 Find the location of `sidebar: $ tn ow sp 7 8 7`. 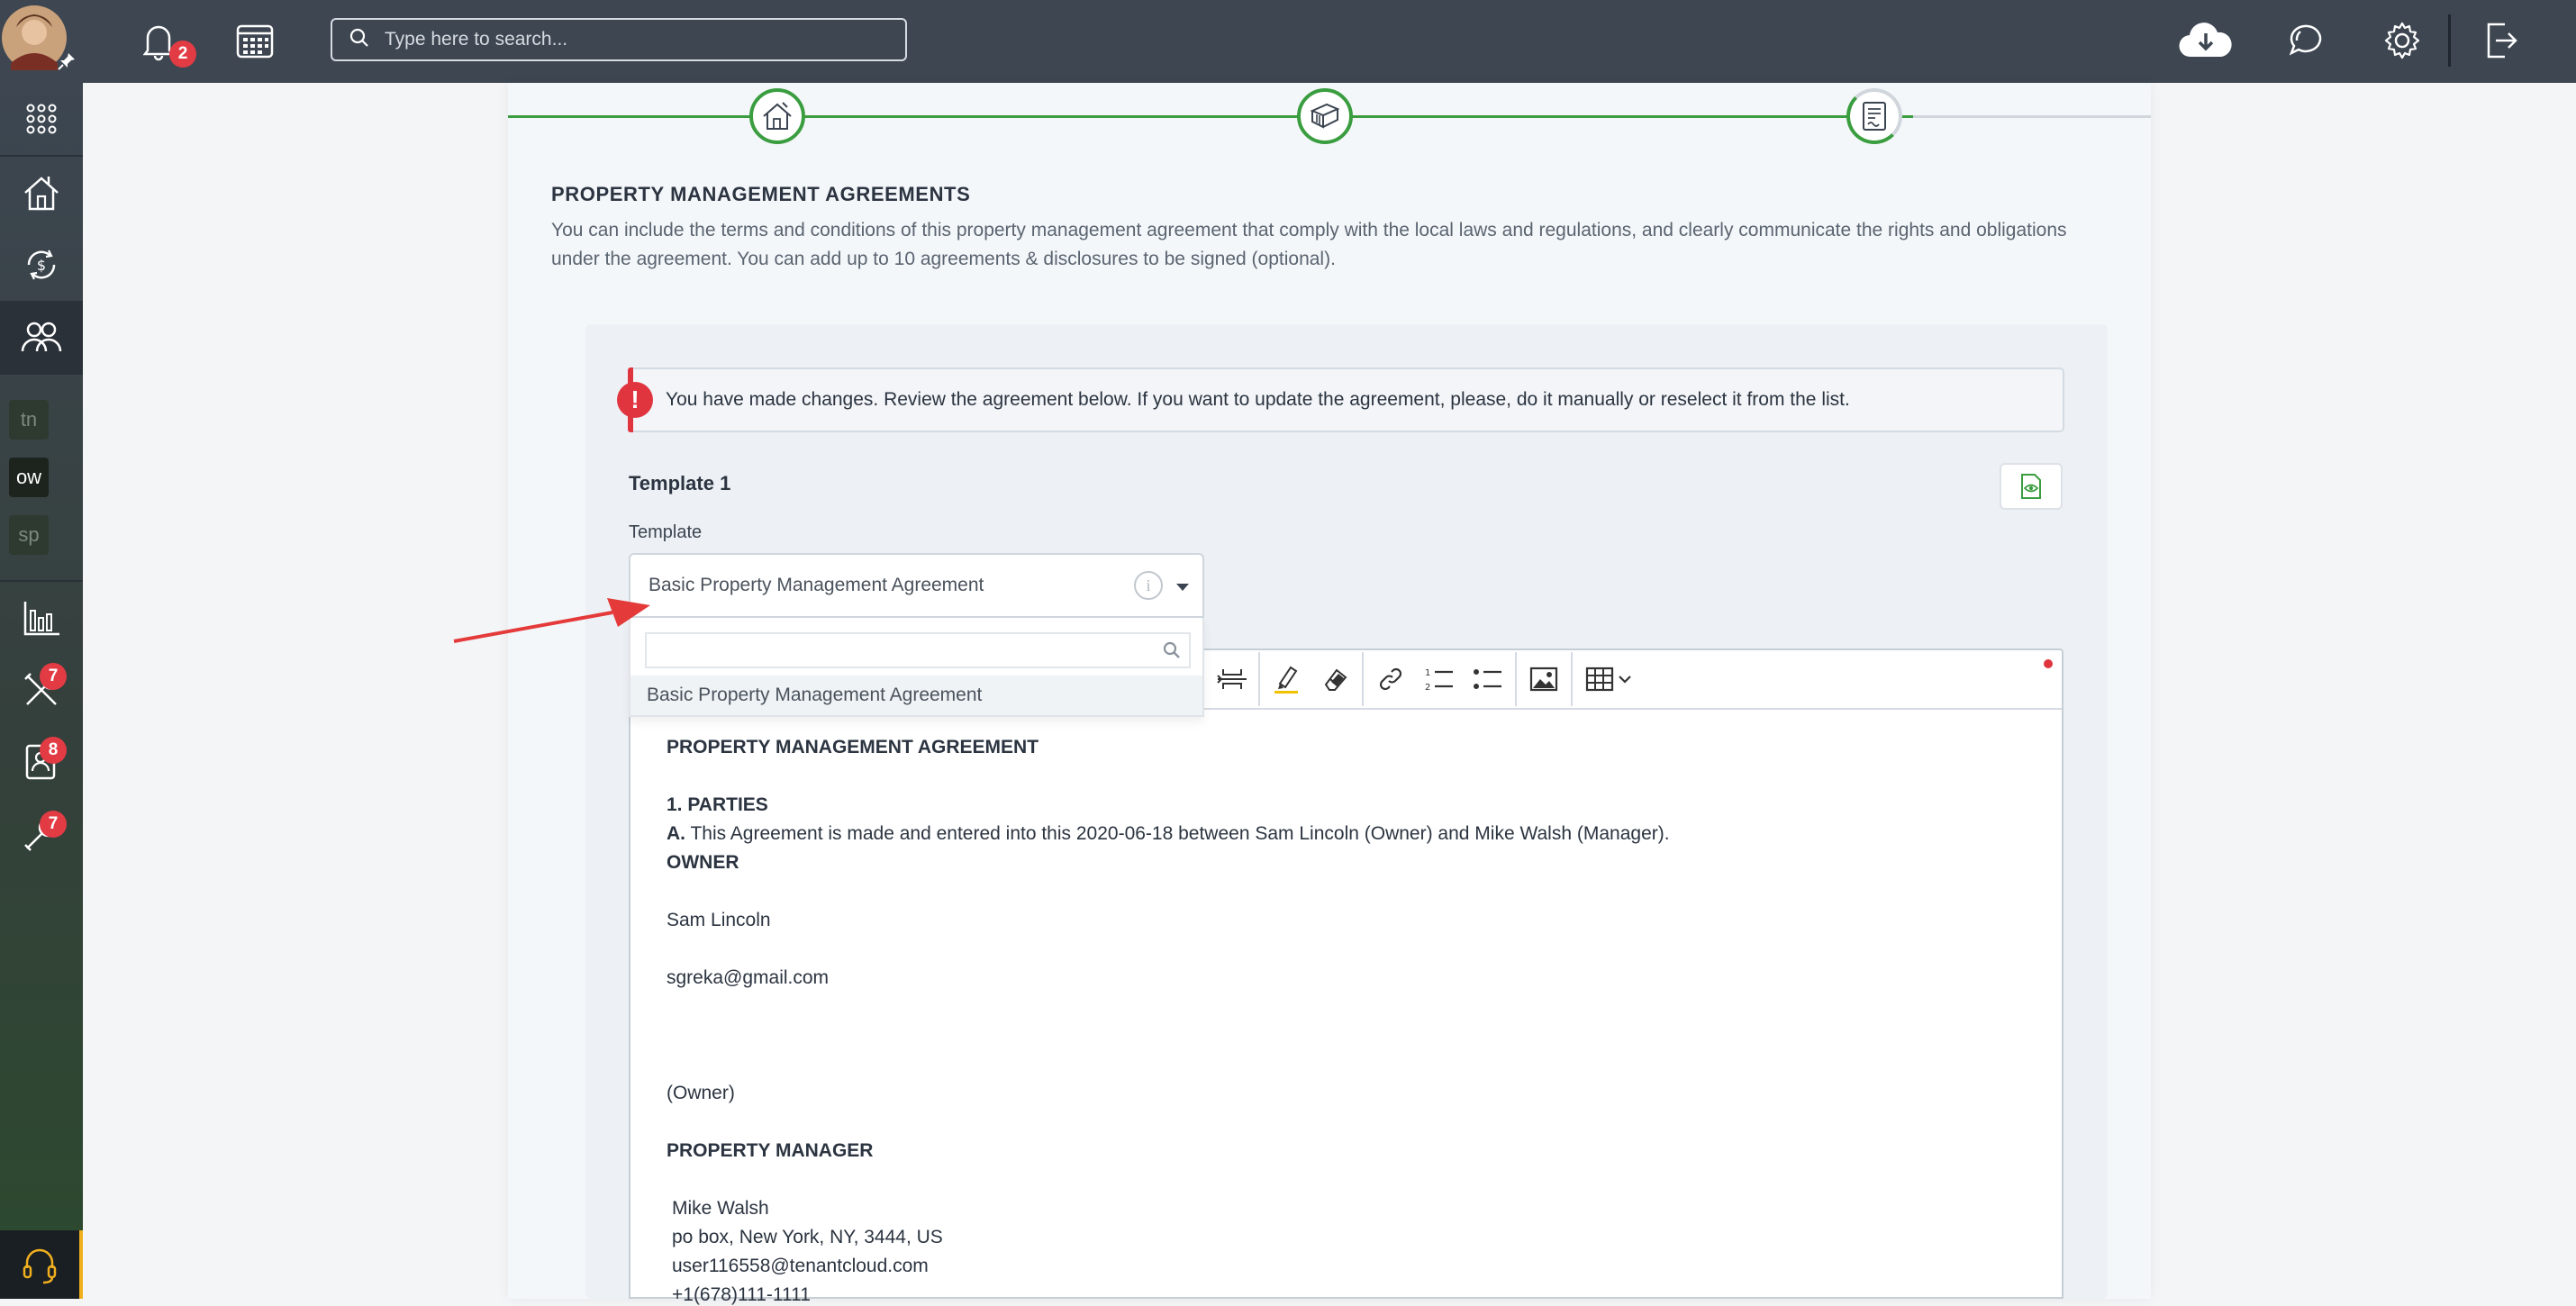

sidebar: $ tn ow sp 7 8 7 is located at coordinates (41, 691).